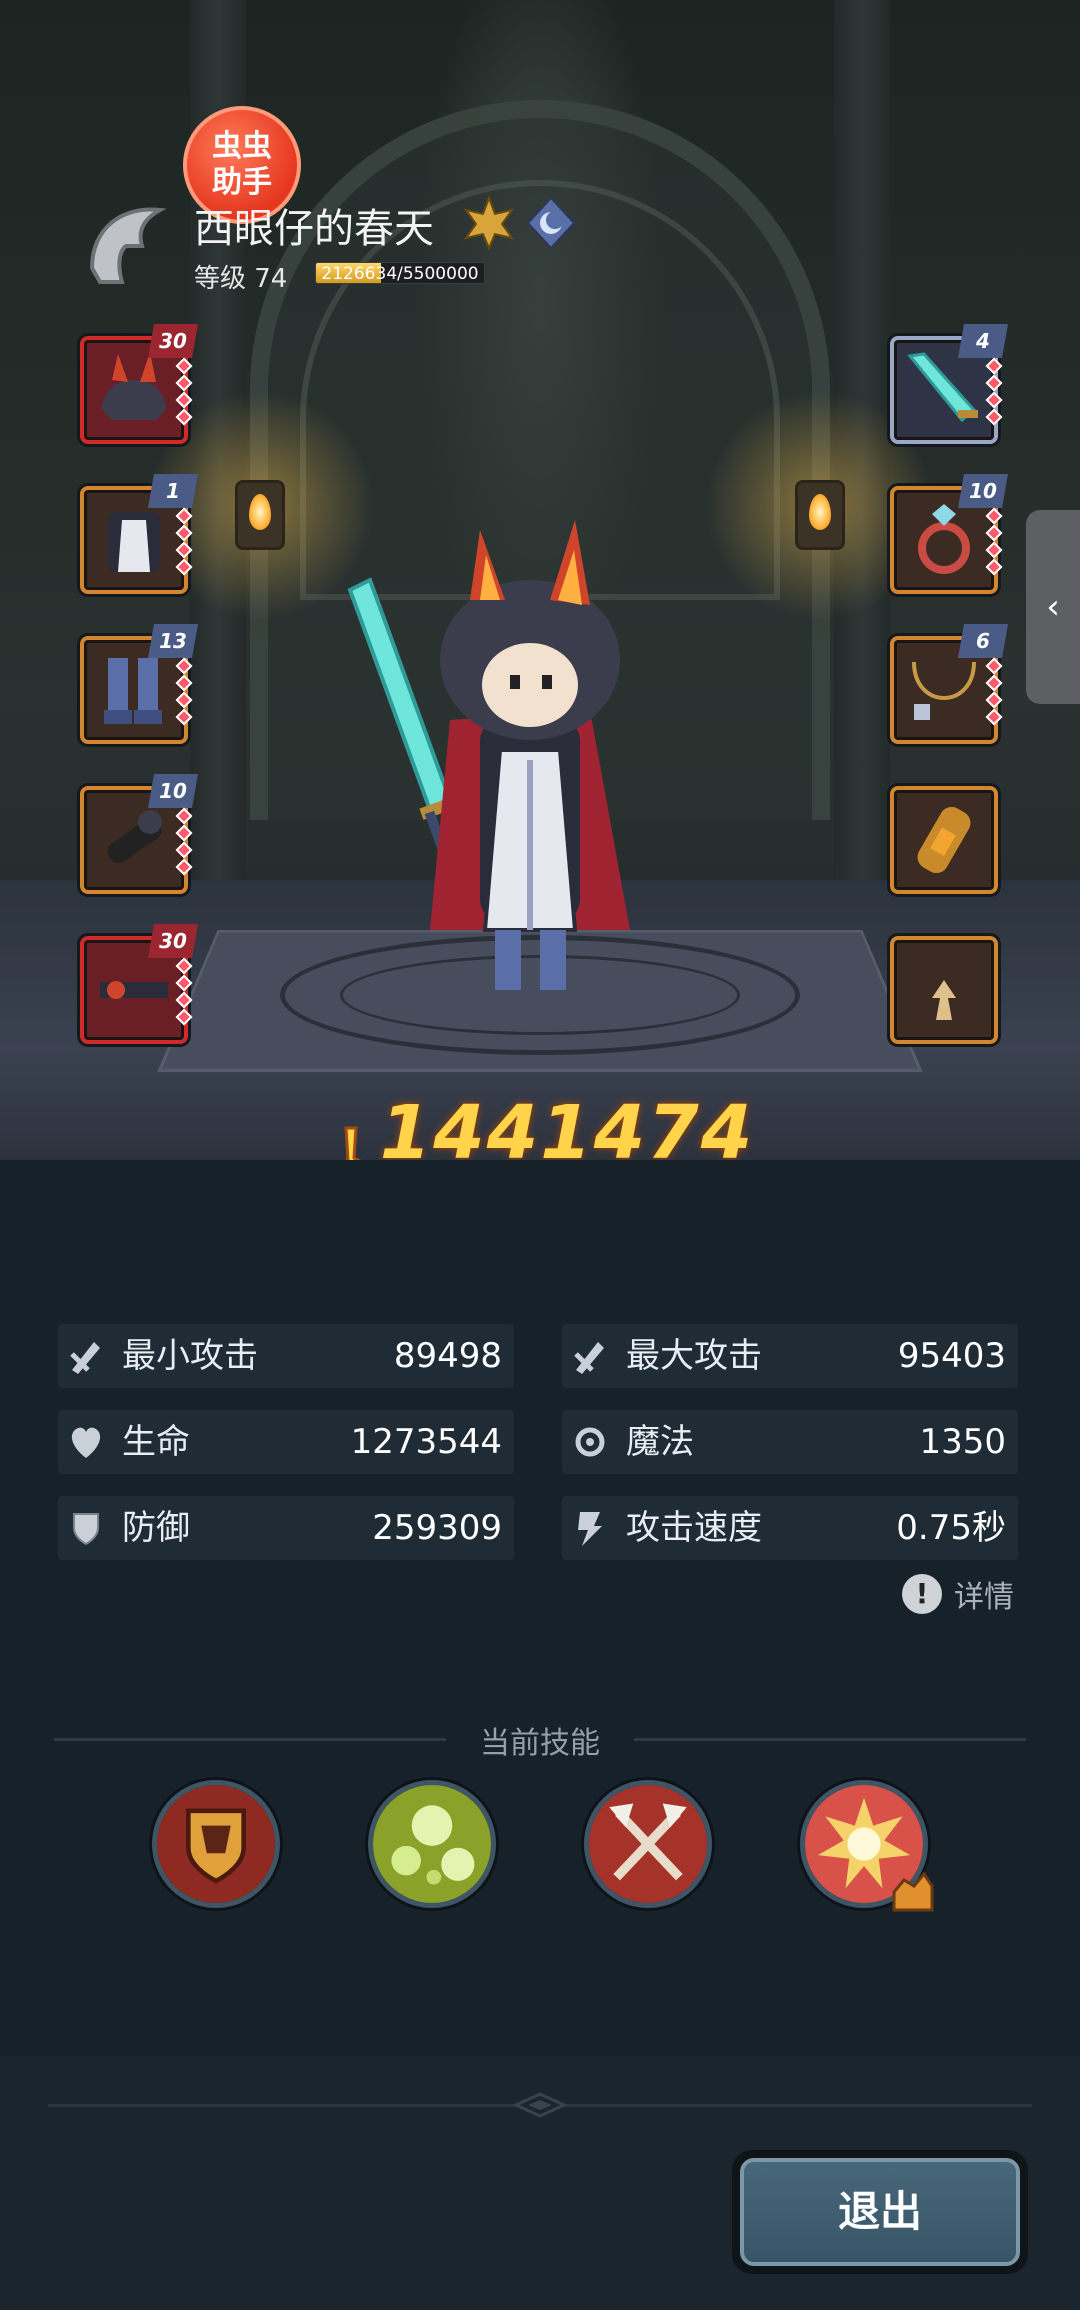 The width and height of the screenshot is (1080, 2310). I want to click on equip-slot-helmet: 30, so click(139, 384).